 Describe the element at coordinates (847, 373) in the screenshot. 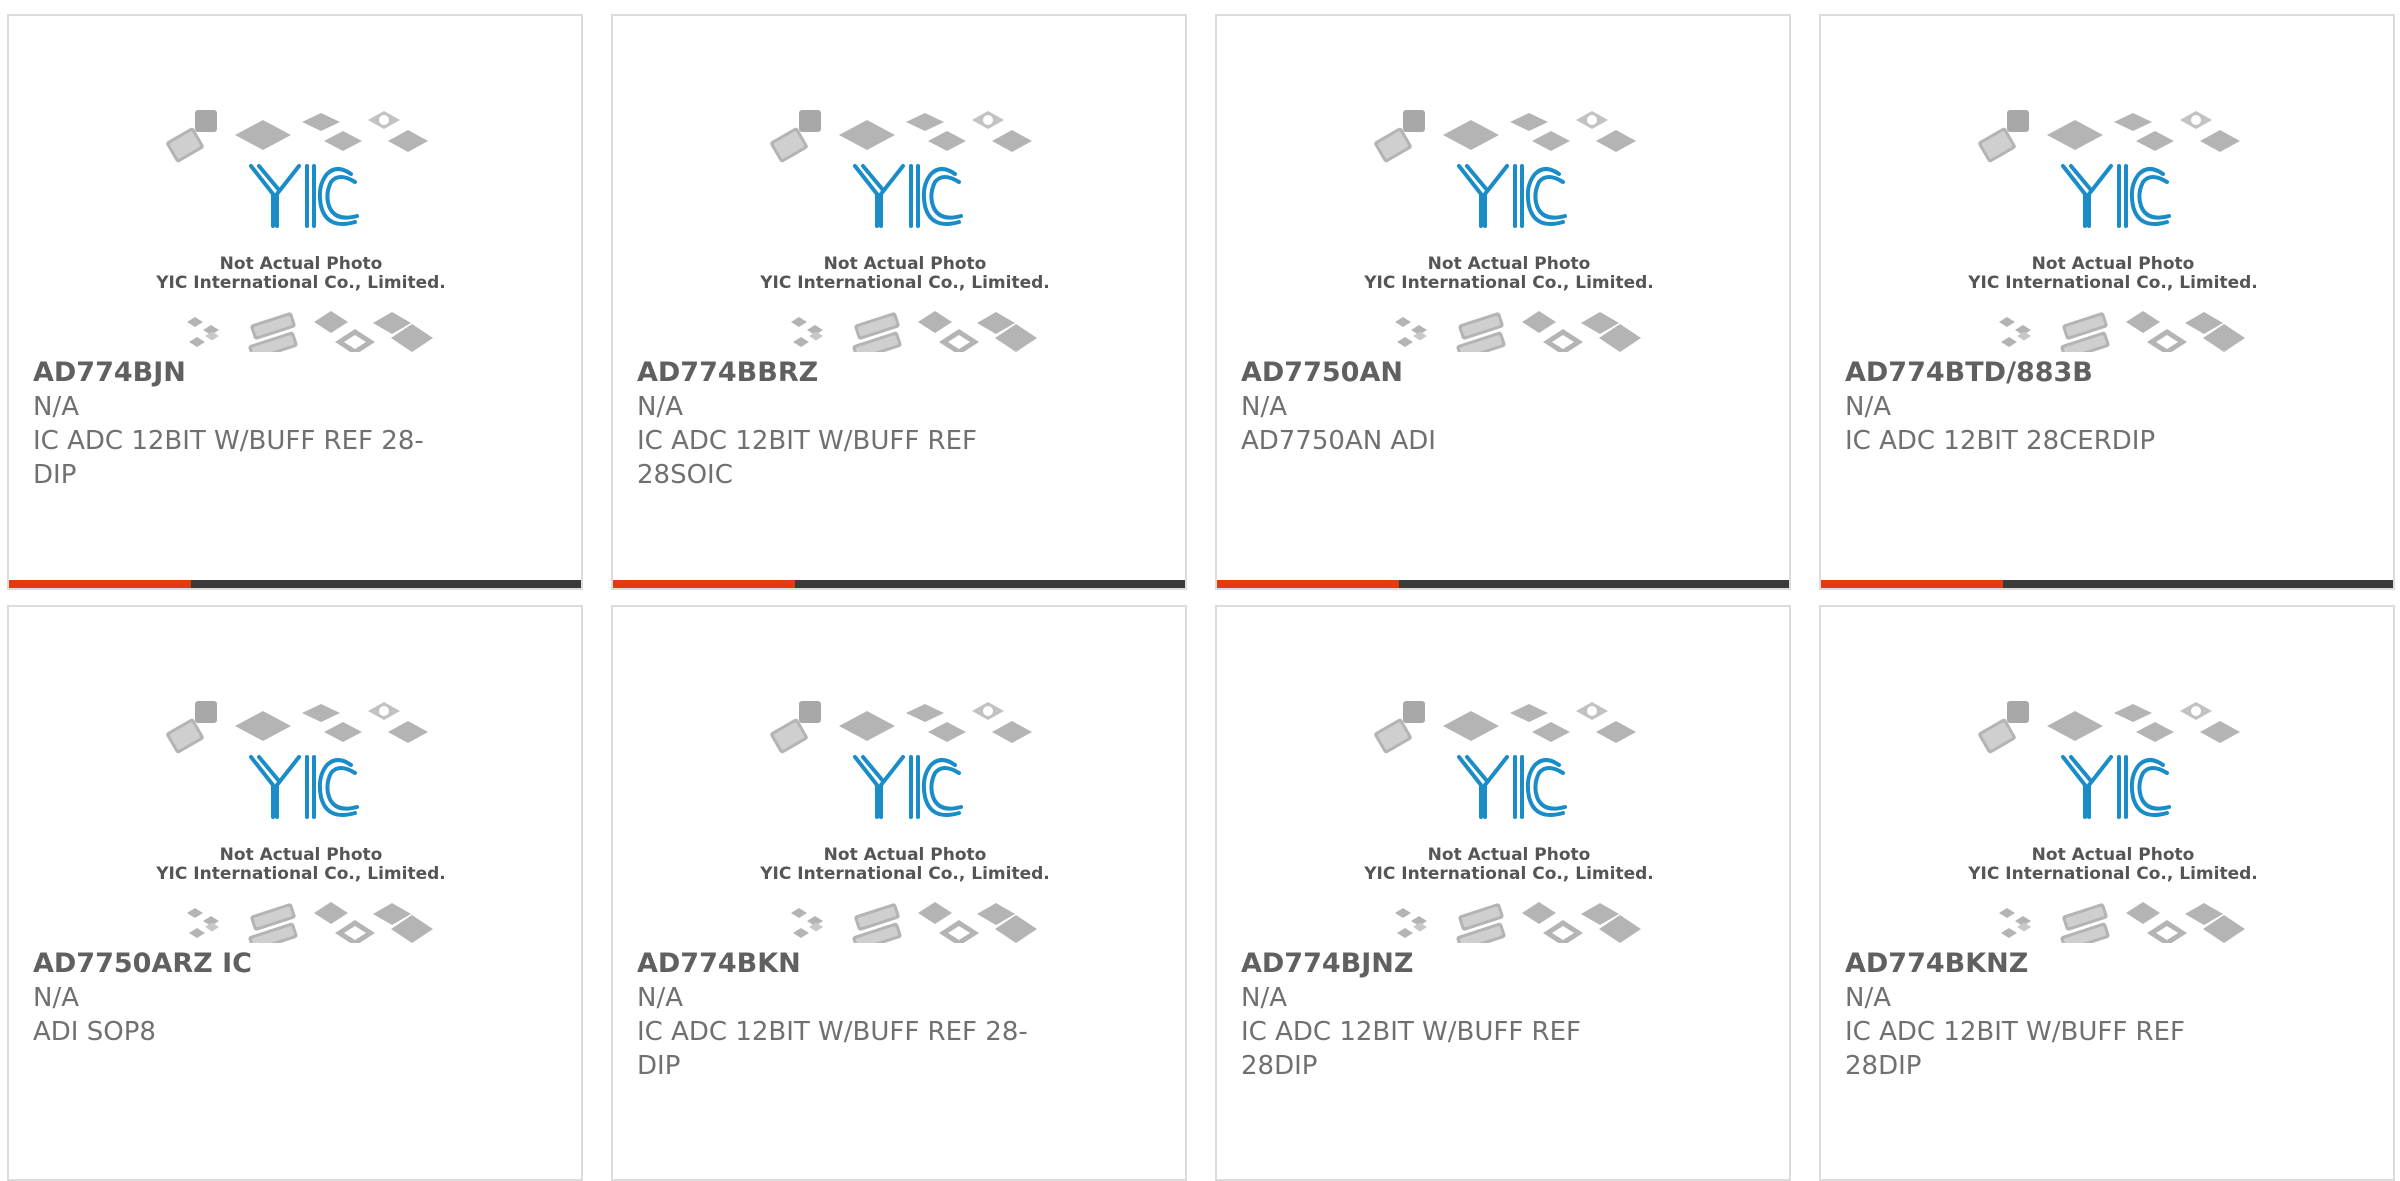

I see `product-name: AD774BBRZ` at that location.